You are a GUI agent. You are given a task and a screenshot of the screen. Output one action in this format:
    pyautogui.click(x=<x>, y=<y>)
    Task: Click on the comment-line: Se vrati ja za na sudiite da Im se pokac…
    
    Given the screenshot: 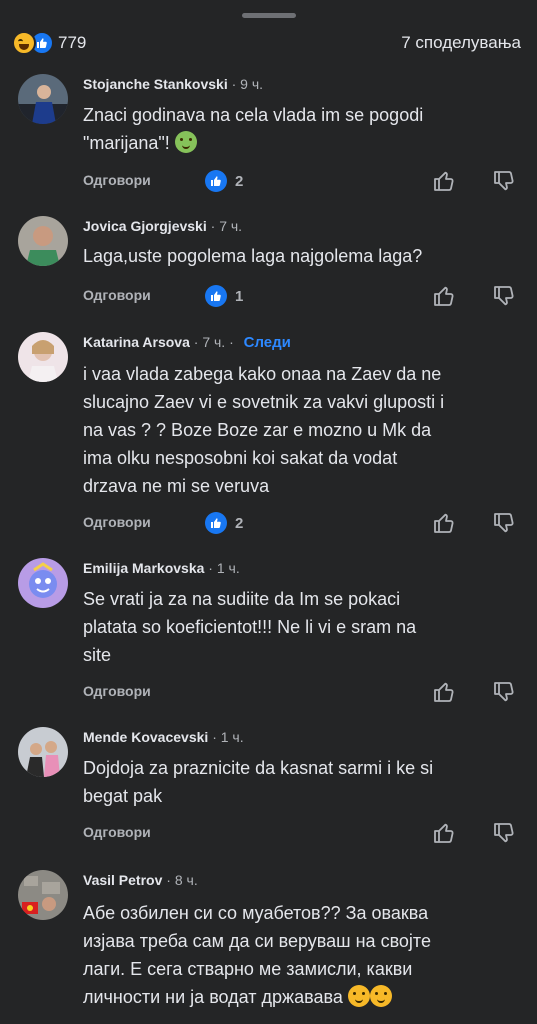 What is the action you would take?
    pyautogui.click(x=242, y=599)
    